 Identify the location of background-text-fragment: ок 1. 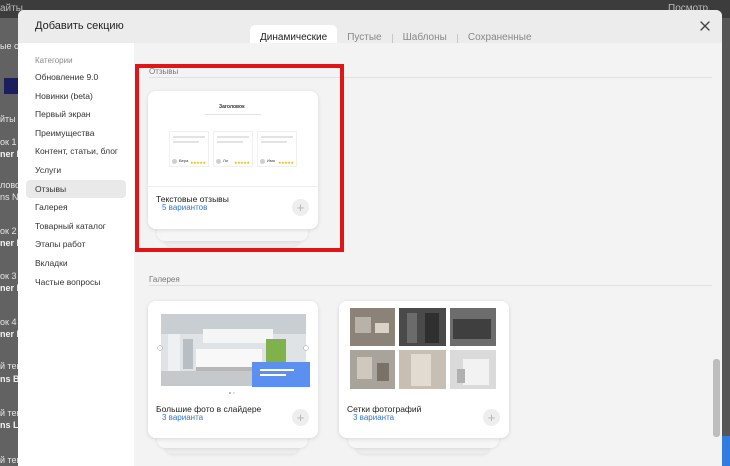
(8, 142).